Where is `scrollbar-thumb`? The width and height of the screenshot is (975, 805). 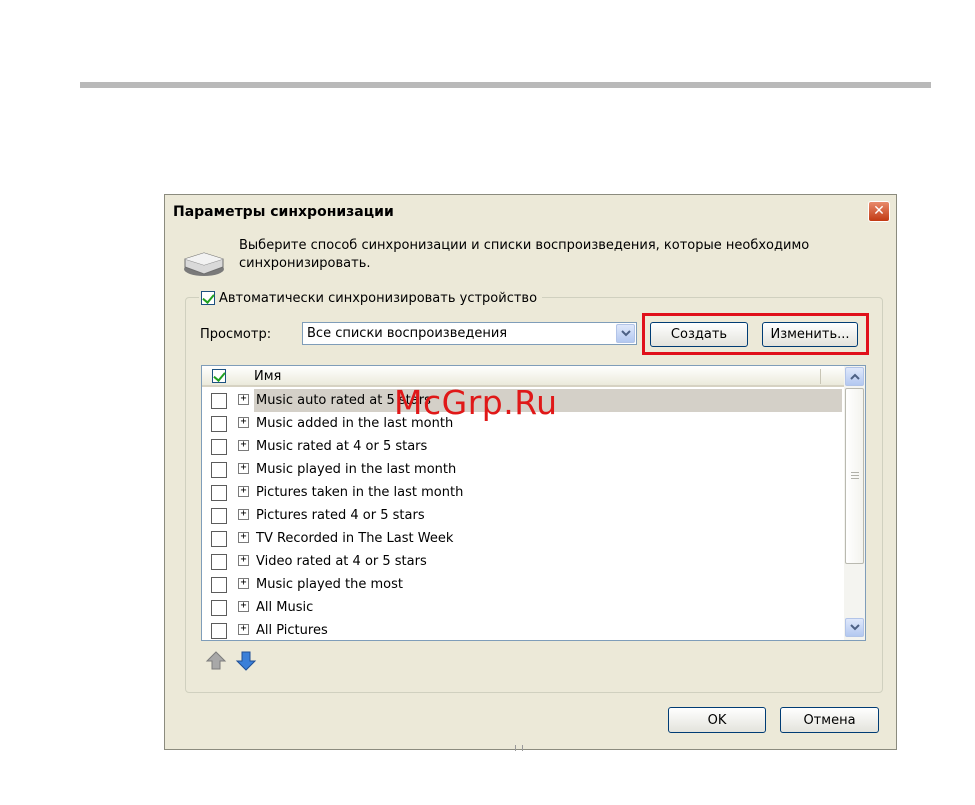 scrollbar-thumb is located at coordinates (854, 476).